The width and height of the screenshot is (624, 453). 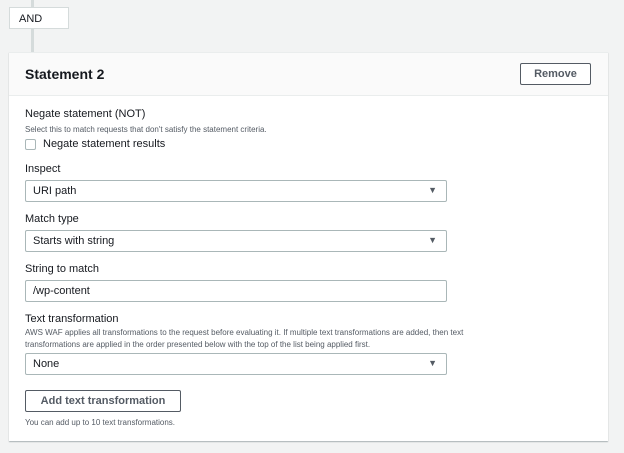 I want to click on statement-title: Statement 2, so click(x=65, y=74).